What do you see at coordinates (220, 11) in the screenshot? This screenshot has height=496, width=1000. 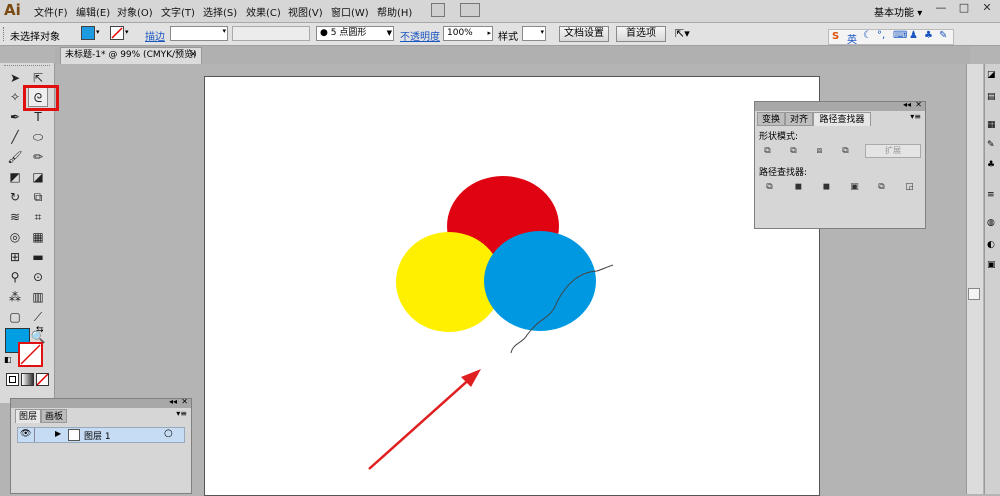 I see `menu-select: 选择(S)` at bounding box center [220, 11].